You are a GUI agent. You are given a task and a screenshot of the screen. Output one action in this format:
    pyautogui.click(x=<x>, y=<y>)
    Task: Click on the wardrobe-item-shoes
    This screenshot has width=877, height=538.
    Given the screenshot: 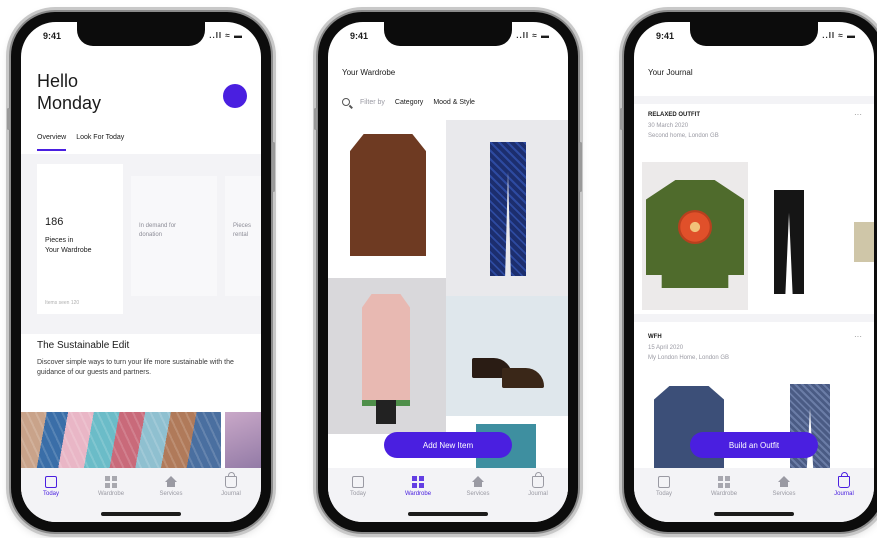 What is the action you would take?
    pyautogui.click(x=507, y=356)
    